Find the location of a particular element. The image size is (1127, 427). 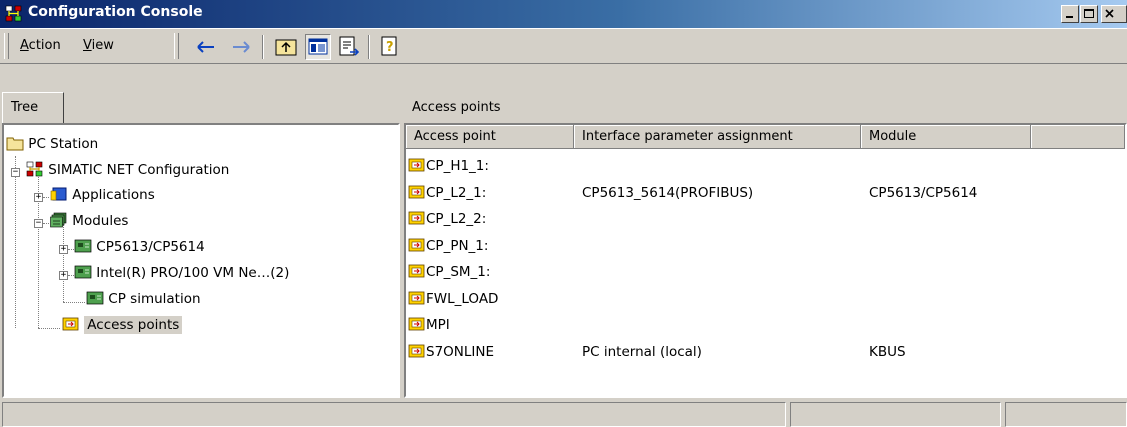

forward-arrow-icon is located at coordinates (241, 47).